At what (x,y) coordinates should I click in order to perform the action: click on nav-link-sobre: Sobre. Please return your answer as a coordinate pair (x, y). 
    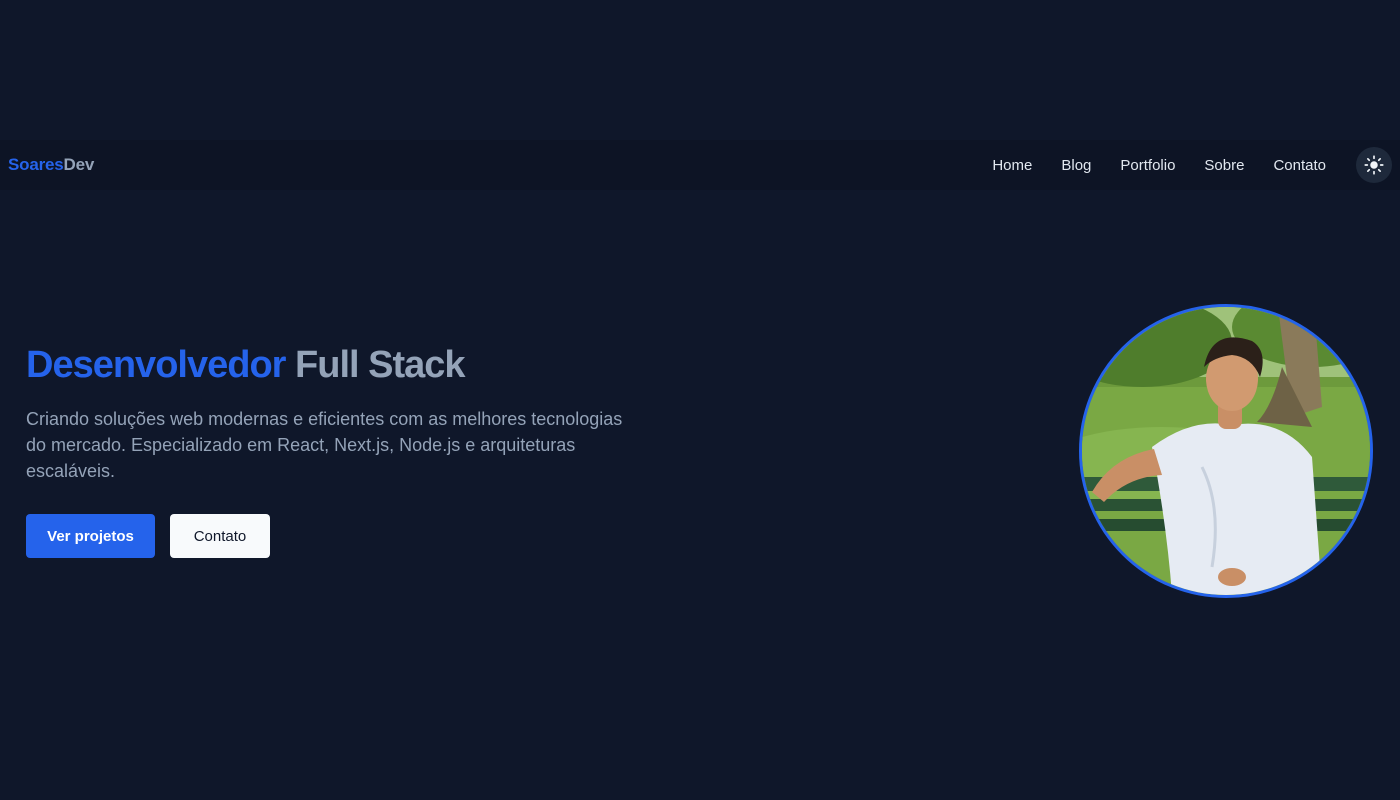
    Looking at the image, I should click on (1224, 165).